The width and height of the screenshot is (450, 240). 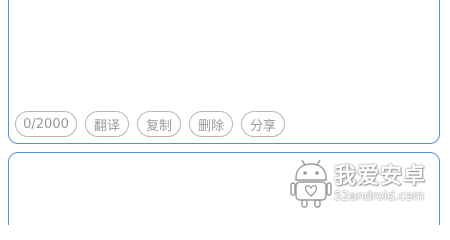 I want to click on share-button: 分享, so click(x=263, y=124).